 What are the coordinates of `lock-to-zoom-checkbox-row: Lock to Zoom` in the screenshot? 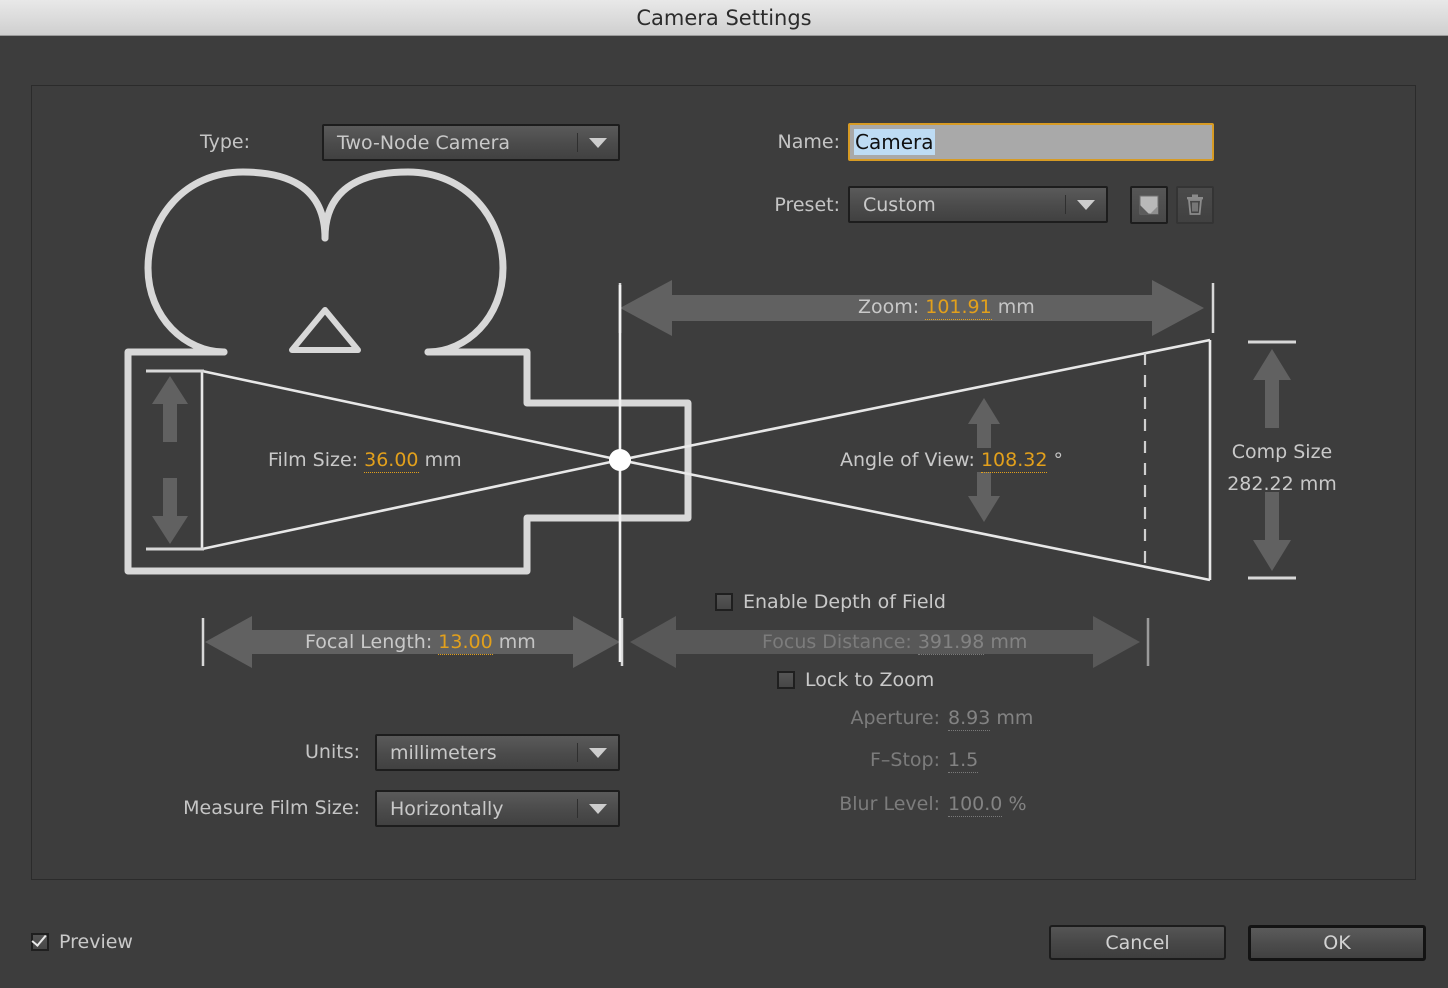 It's located at (855, 680).